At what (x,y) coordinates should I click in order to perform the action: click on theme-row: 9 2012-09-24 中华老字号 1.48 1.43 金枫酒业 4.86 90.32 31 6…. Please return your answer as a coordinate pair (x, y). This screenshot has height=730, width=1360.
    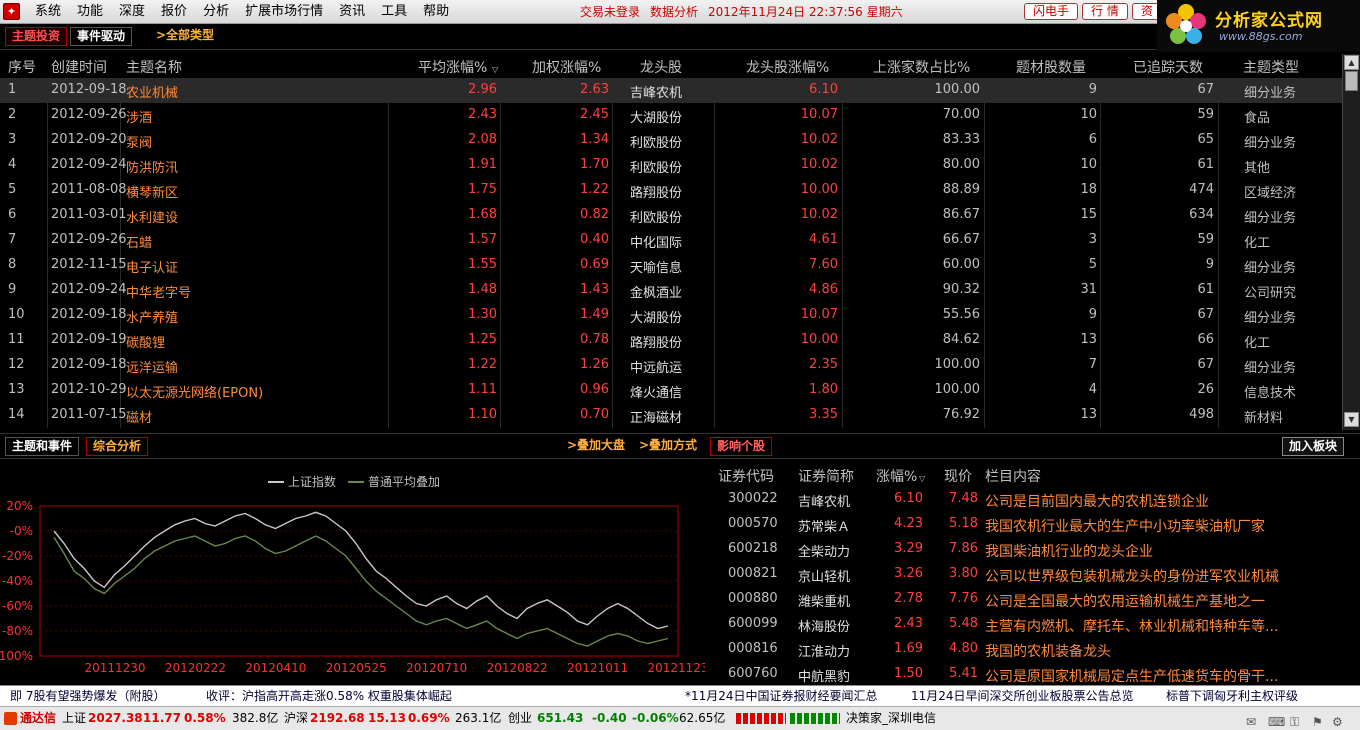
    Looking at the image, I should click on (671, 290).